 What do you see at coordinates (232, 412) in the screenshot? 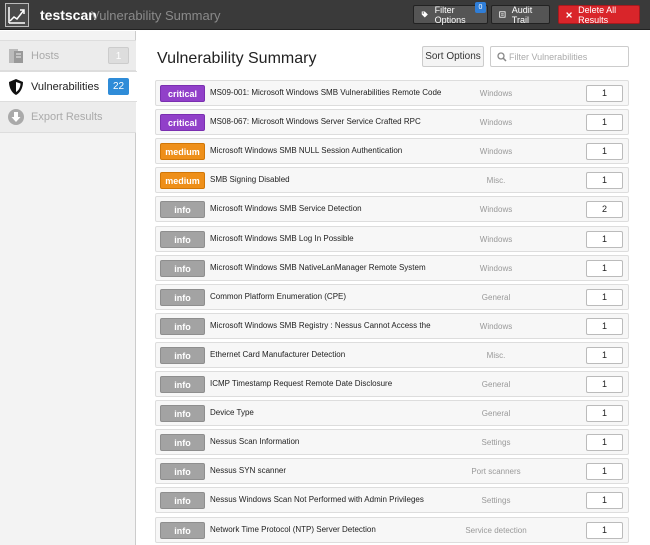
I see `vulnerability-name: Device Type` at bounding box center [232, 412].